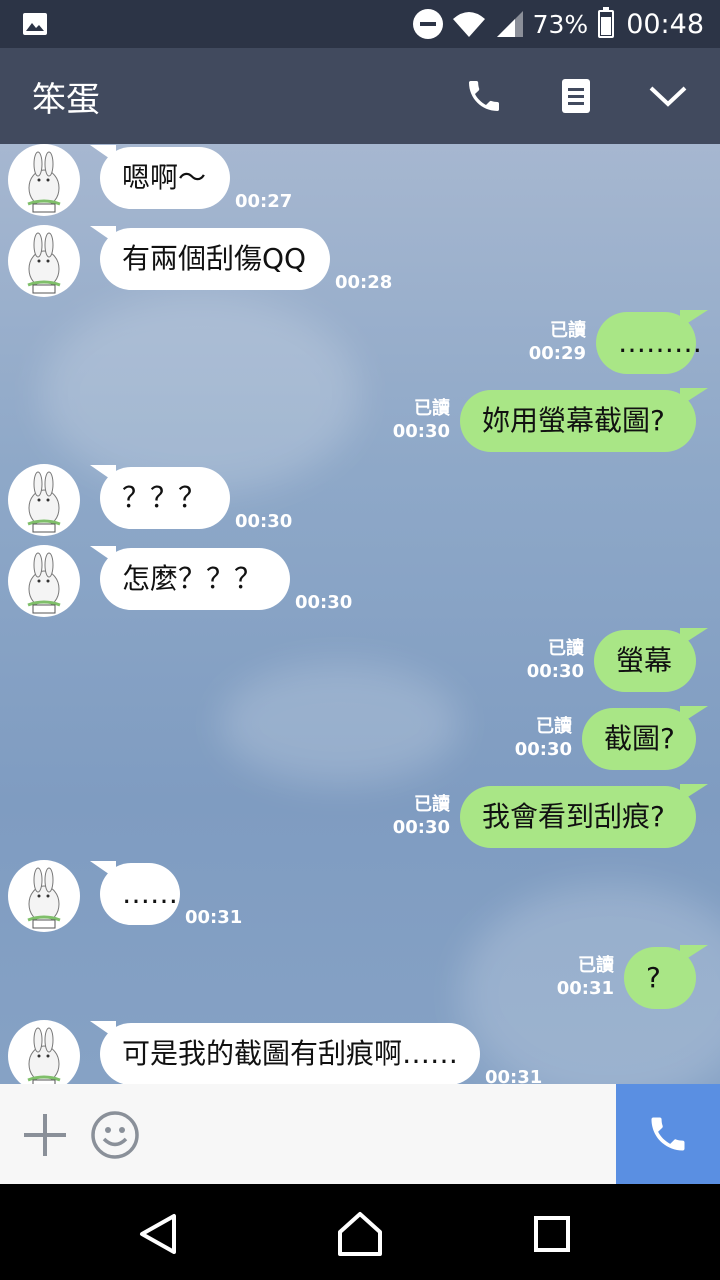 Image resolution: width=720 pixels, height=1280 pixels. What do you see at coordinates (360, 896) in the screenshot?
I see `message-row: …… 00:31` at bounding box center [360, 896].